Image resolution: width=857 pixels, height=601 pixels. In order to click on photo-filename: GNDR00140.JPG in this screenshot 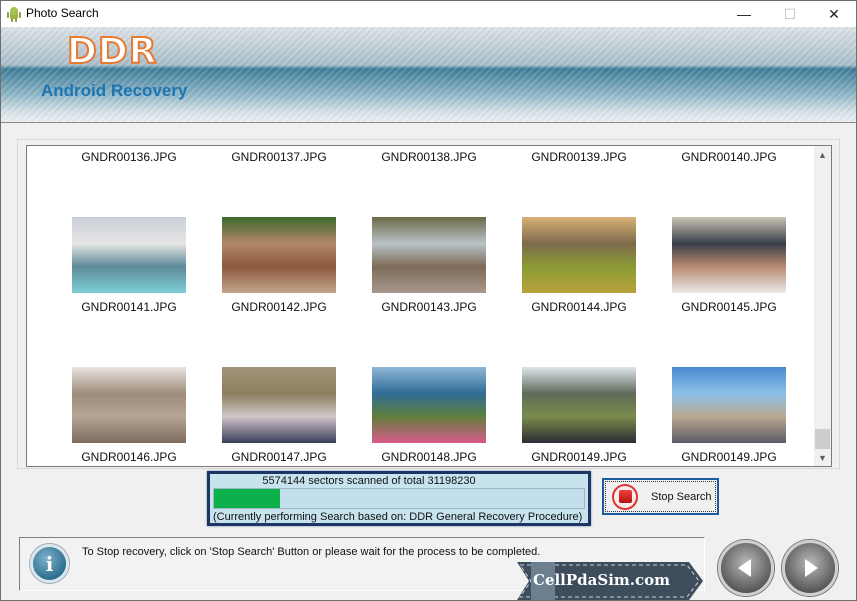, I will do `click(729, 157)`.